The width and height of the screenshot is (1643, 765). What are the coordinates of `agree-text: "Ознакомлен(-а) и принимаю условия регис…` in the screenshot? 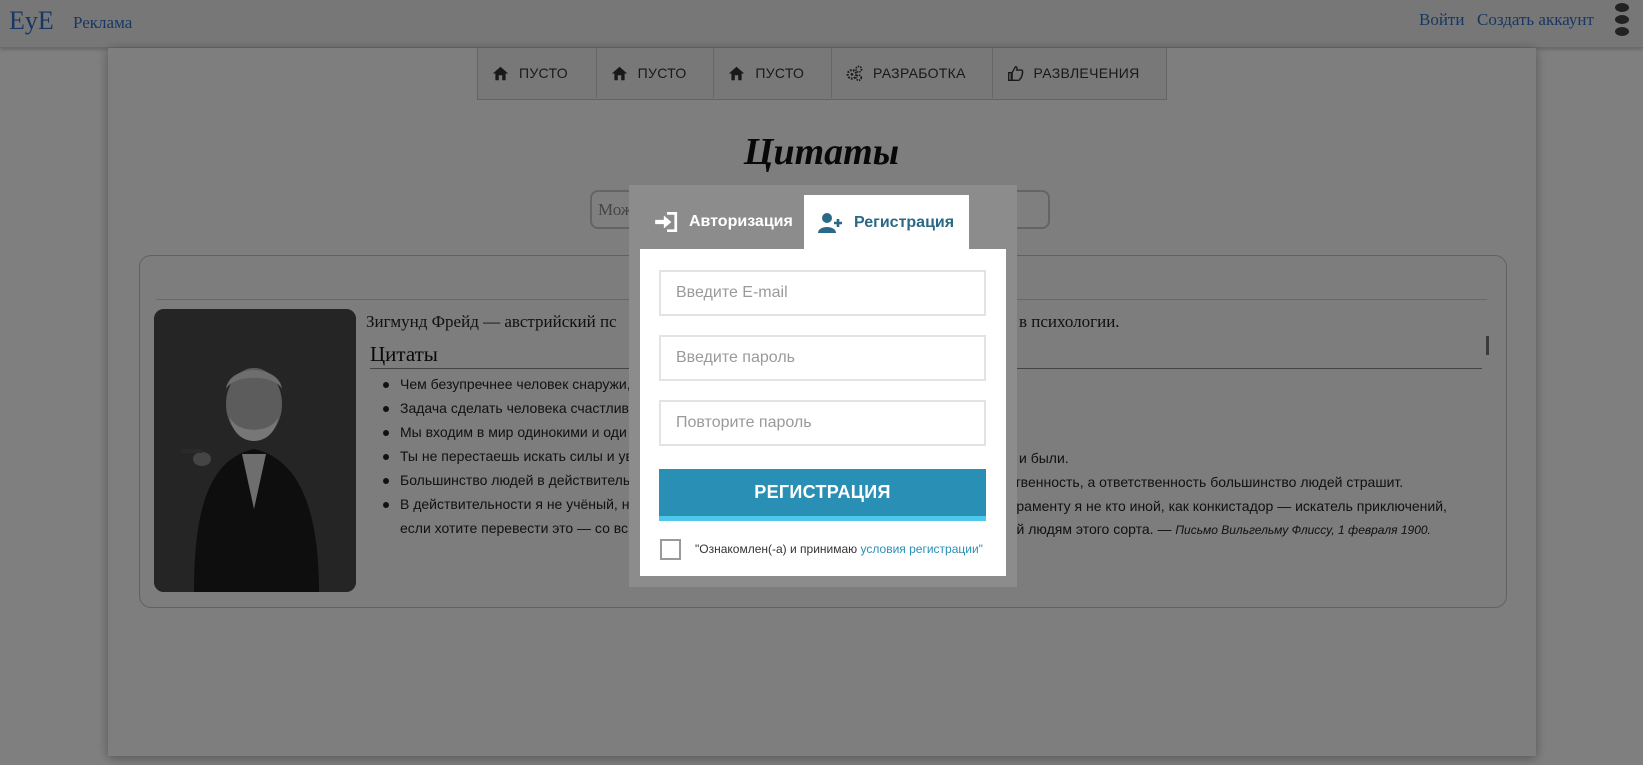 It's located at (839, 549).